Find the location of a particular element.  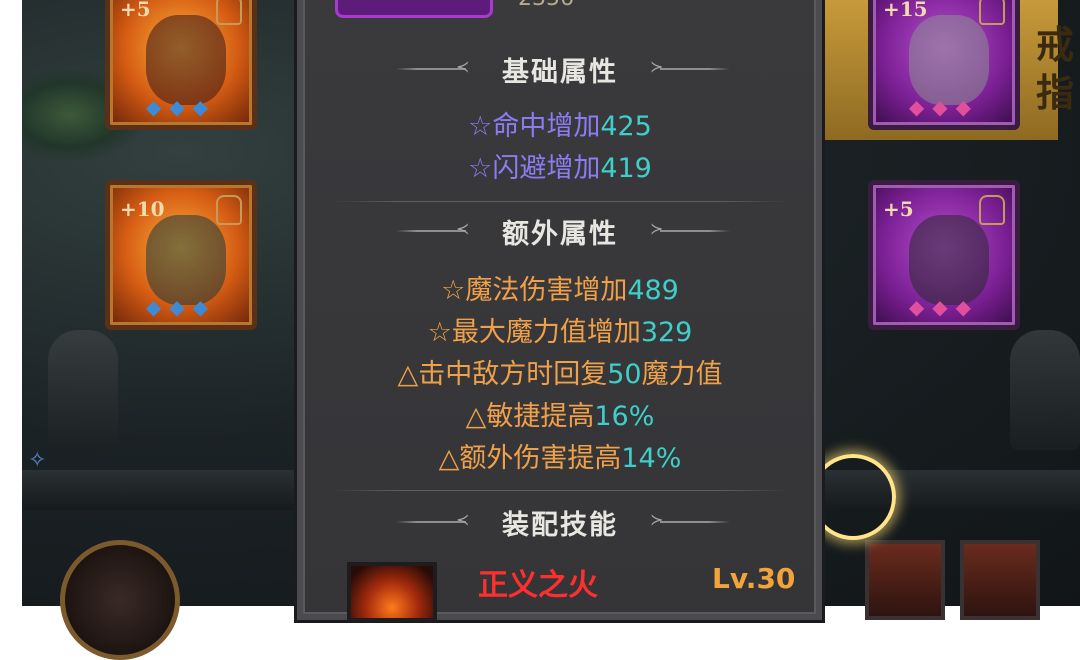

tap-highlight-ring is located at coordinates (853, 497).